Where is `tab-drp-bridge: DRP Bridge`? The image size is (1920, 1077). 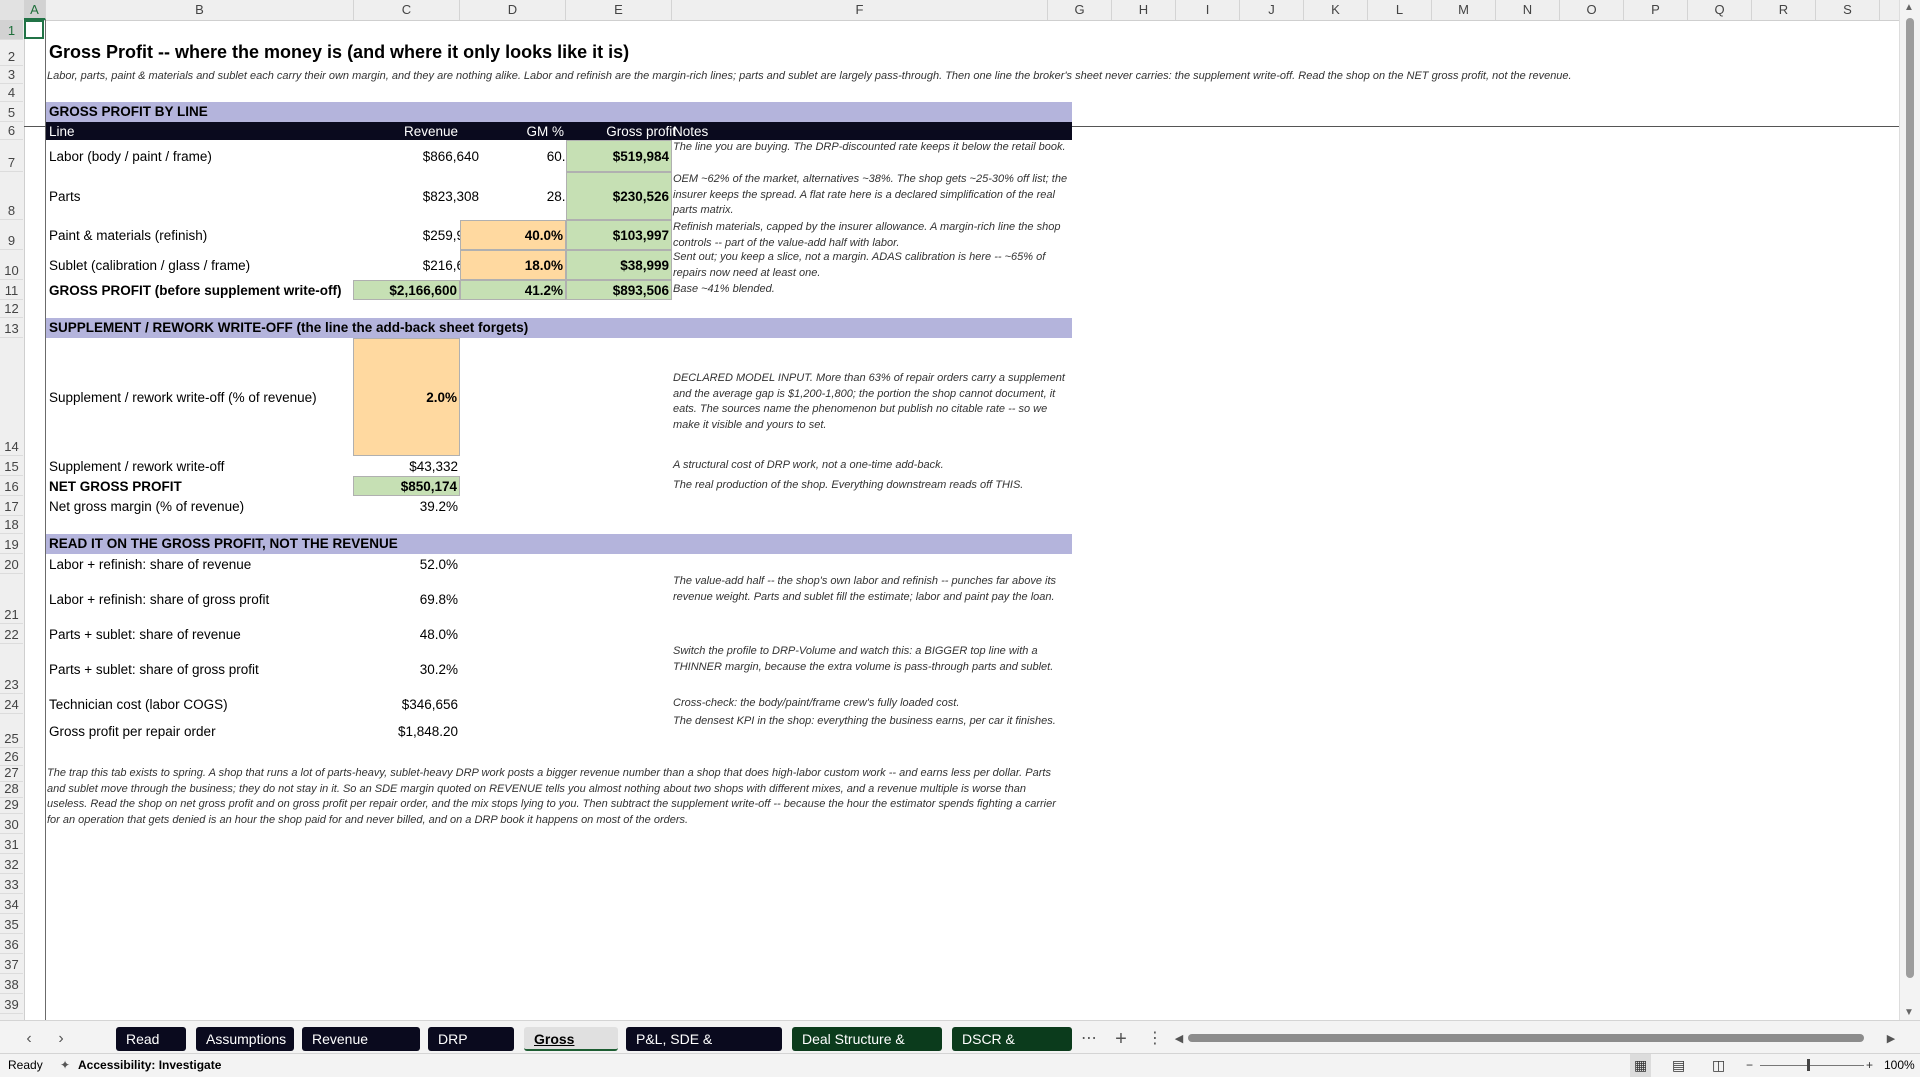 tab-drp-bridge: DRP Bridge is located at coordinates (471, 1049).